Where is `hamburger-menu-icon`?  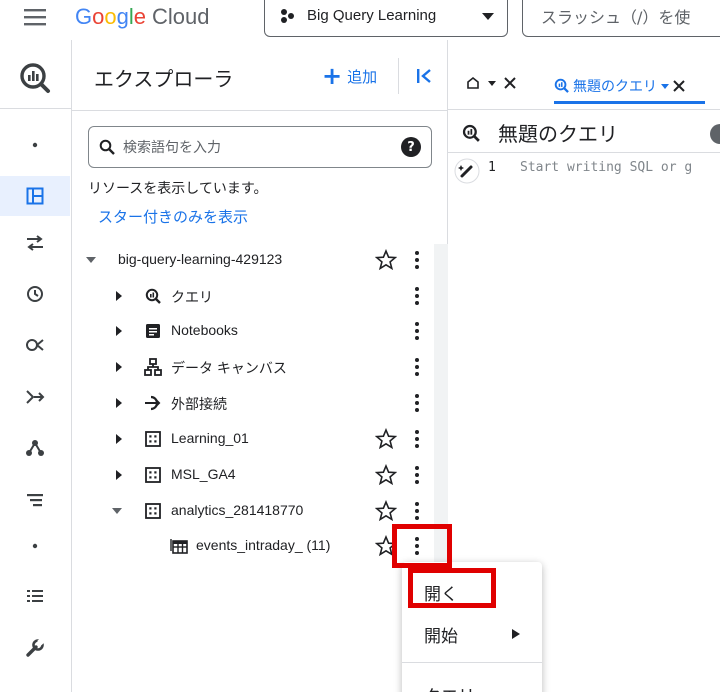
hamburger-menu-icon is located at coordinates (35, 17).